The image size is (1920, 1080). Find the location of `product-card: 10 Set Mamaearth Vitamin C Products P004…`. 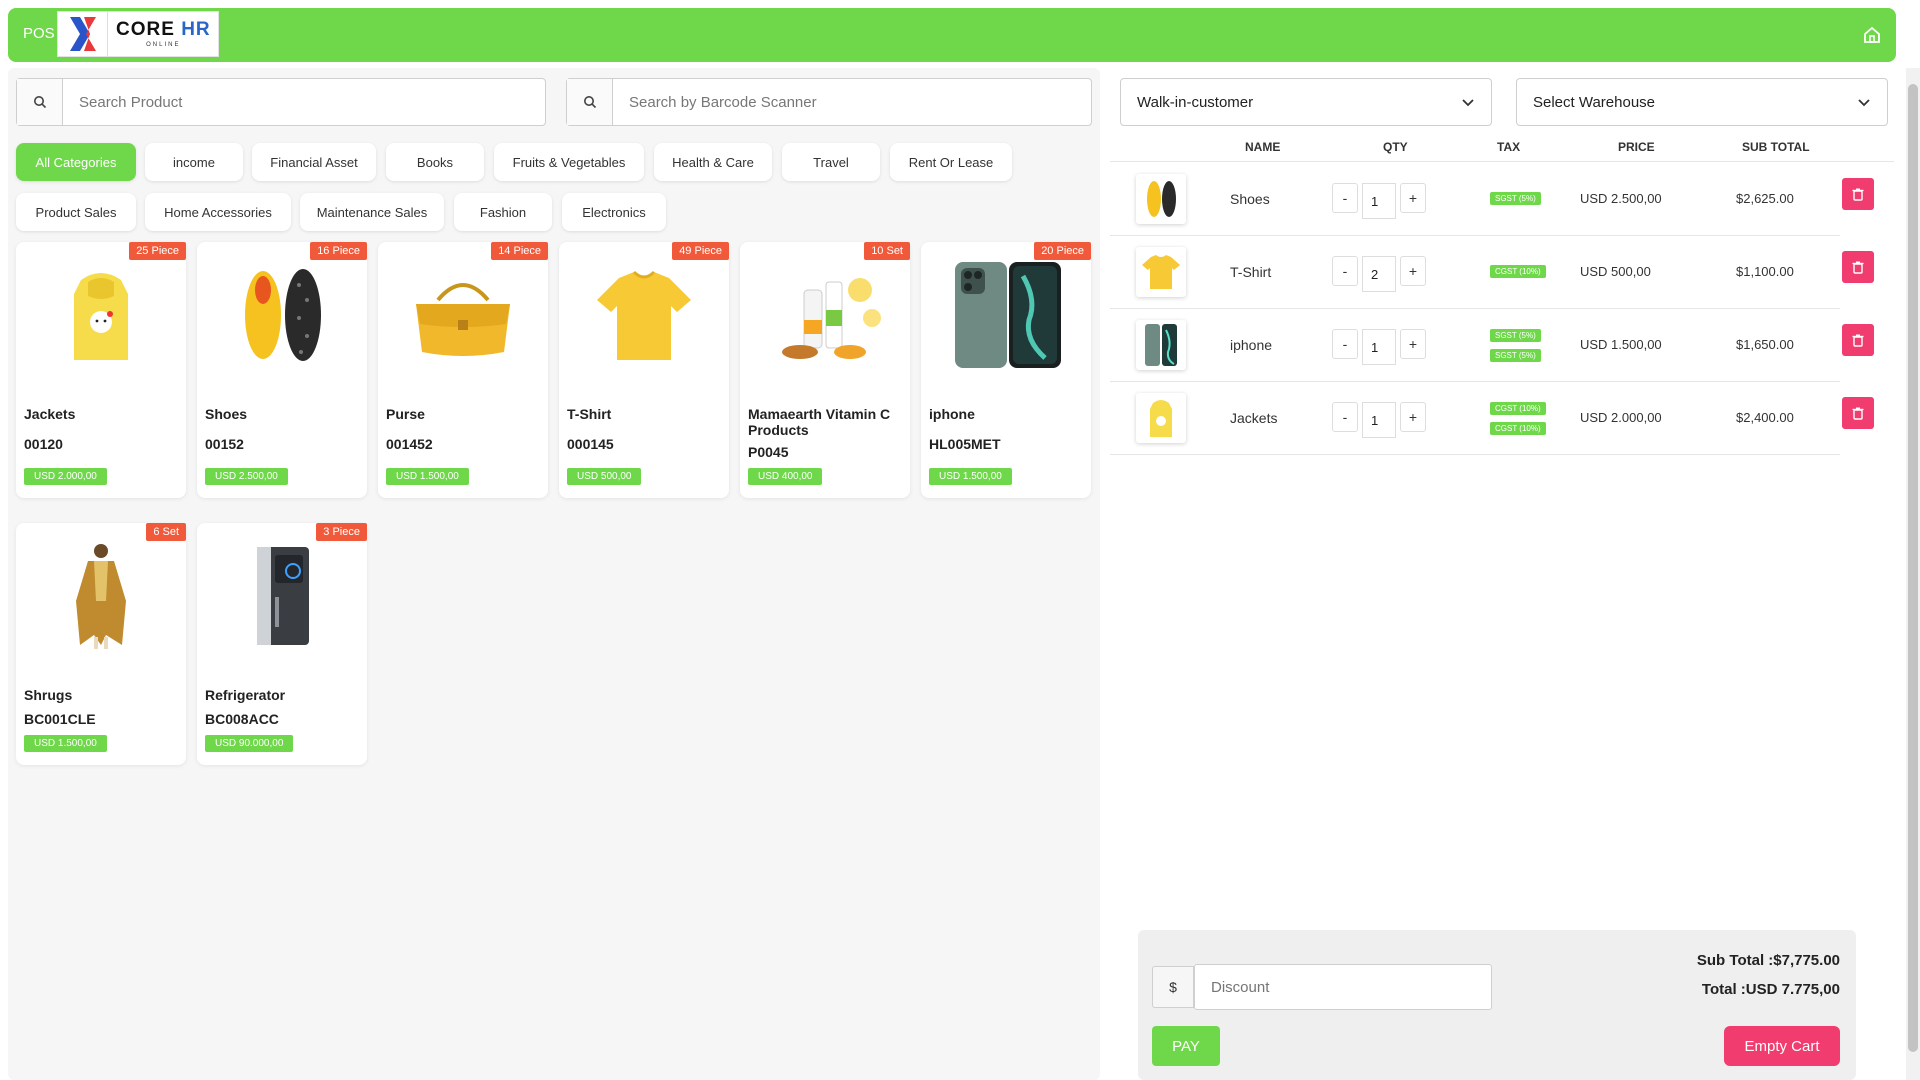

product-card: 10 Set Mamaearth Vitamin C Products P004… is located at coordinates (825, 370).